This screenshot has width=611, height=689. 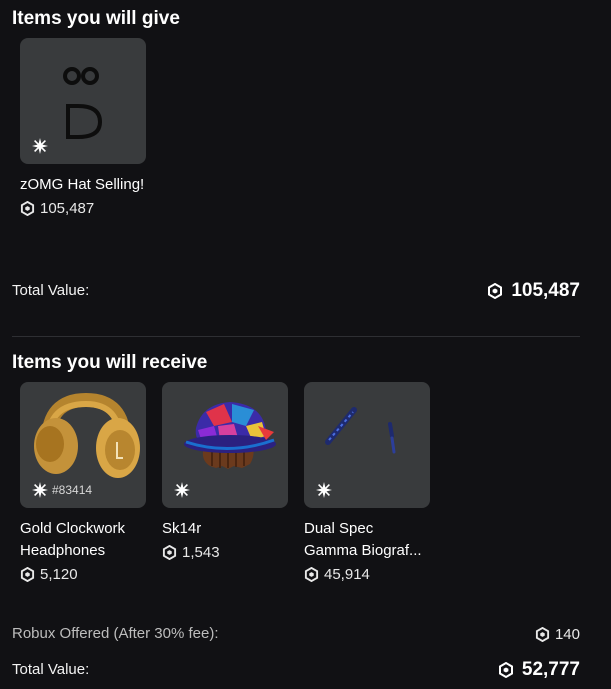 What do you see at coordinates (545, 290) in the screenshot?
I see `give-total-amount: 105,487` at bounding box center [545, 290].